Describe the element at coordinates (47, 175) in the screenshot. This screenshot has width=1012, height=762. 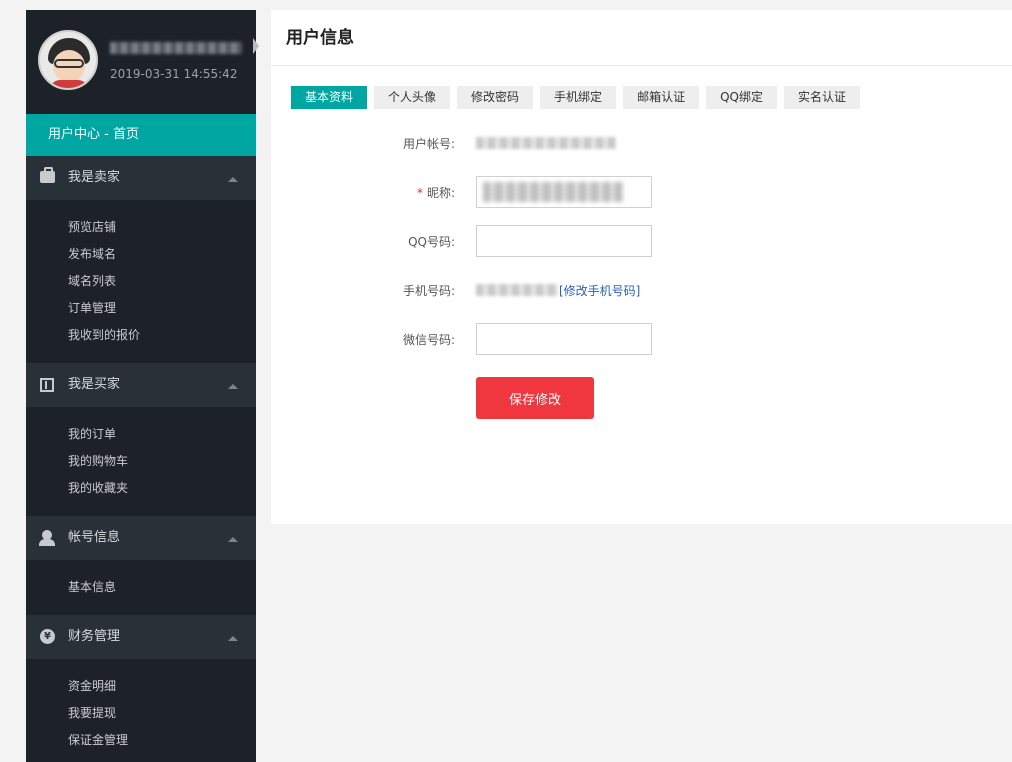
I see `briefcase-icon` at that location.